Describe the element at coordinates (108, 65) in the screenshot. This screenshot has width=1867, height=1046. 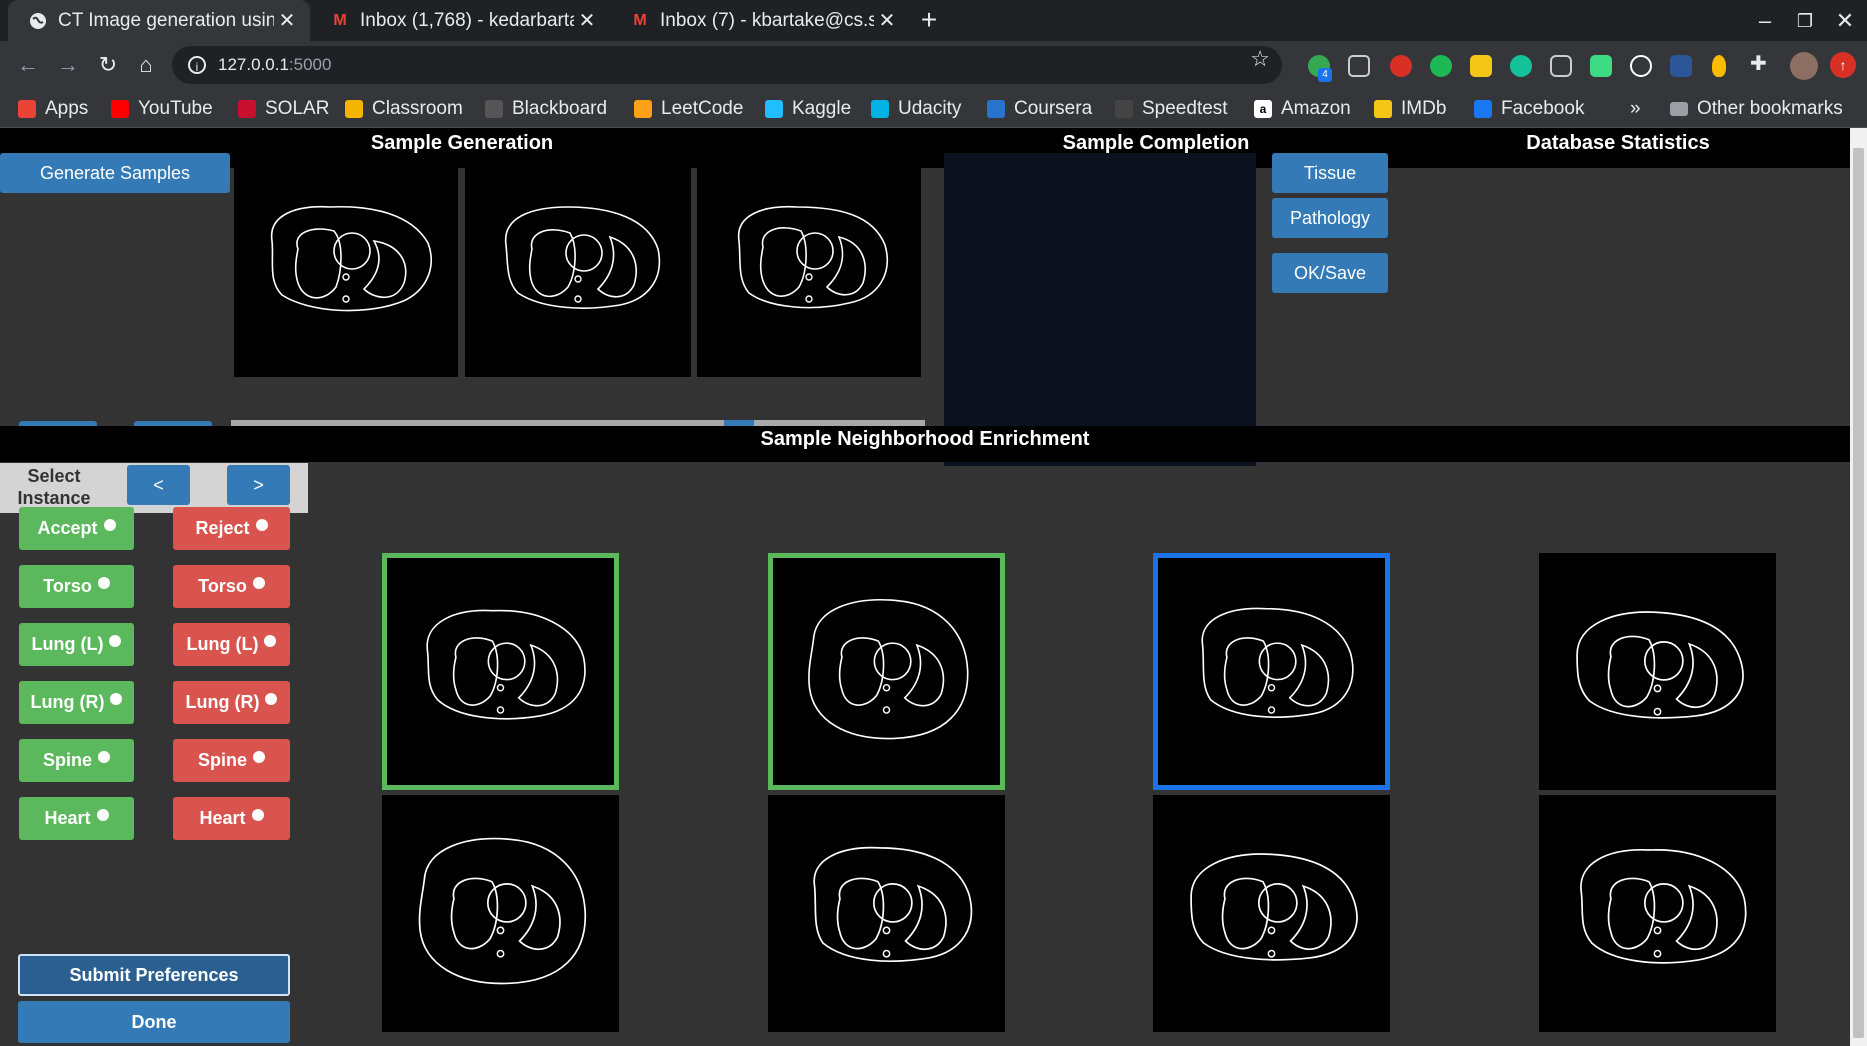
I see `reload-icon: ↻` at that location.